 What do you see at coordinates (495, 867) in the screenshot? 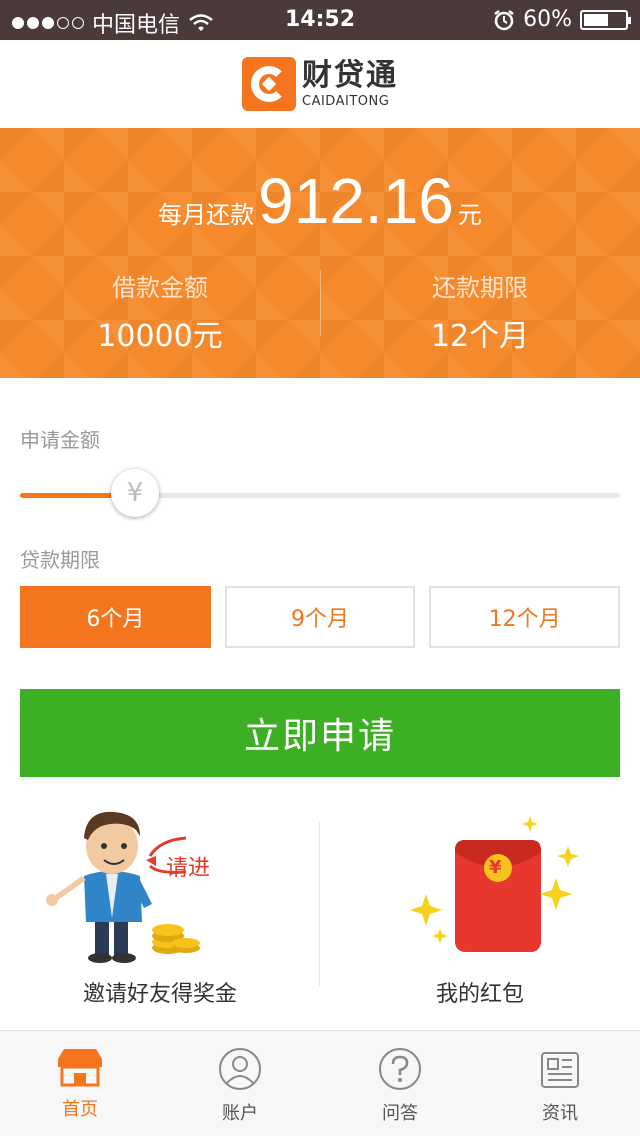
I see `red-packet-yen: ¥` at bounding box center [495, 867].